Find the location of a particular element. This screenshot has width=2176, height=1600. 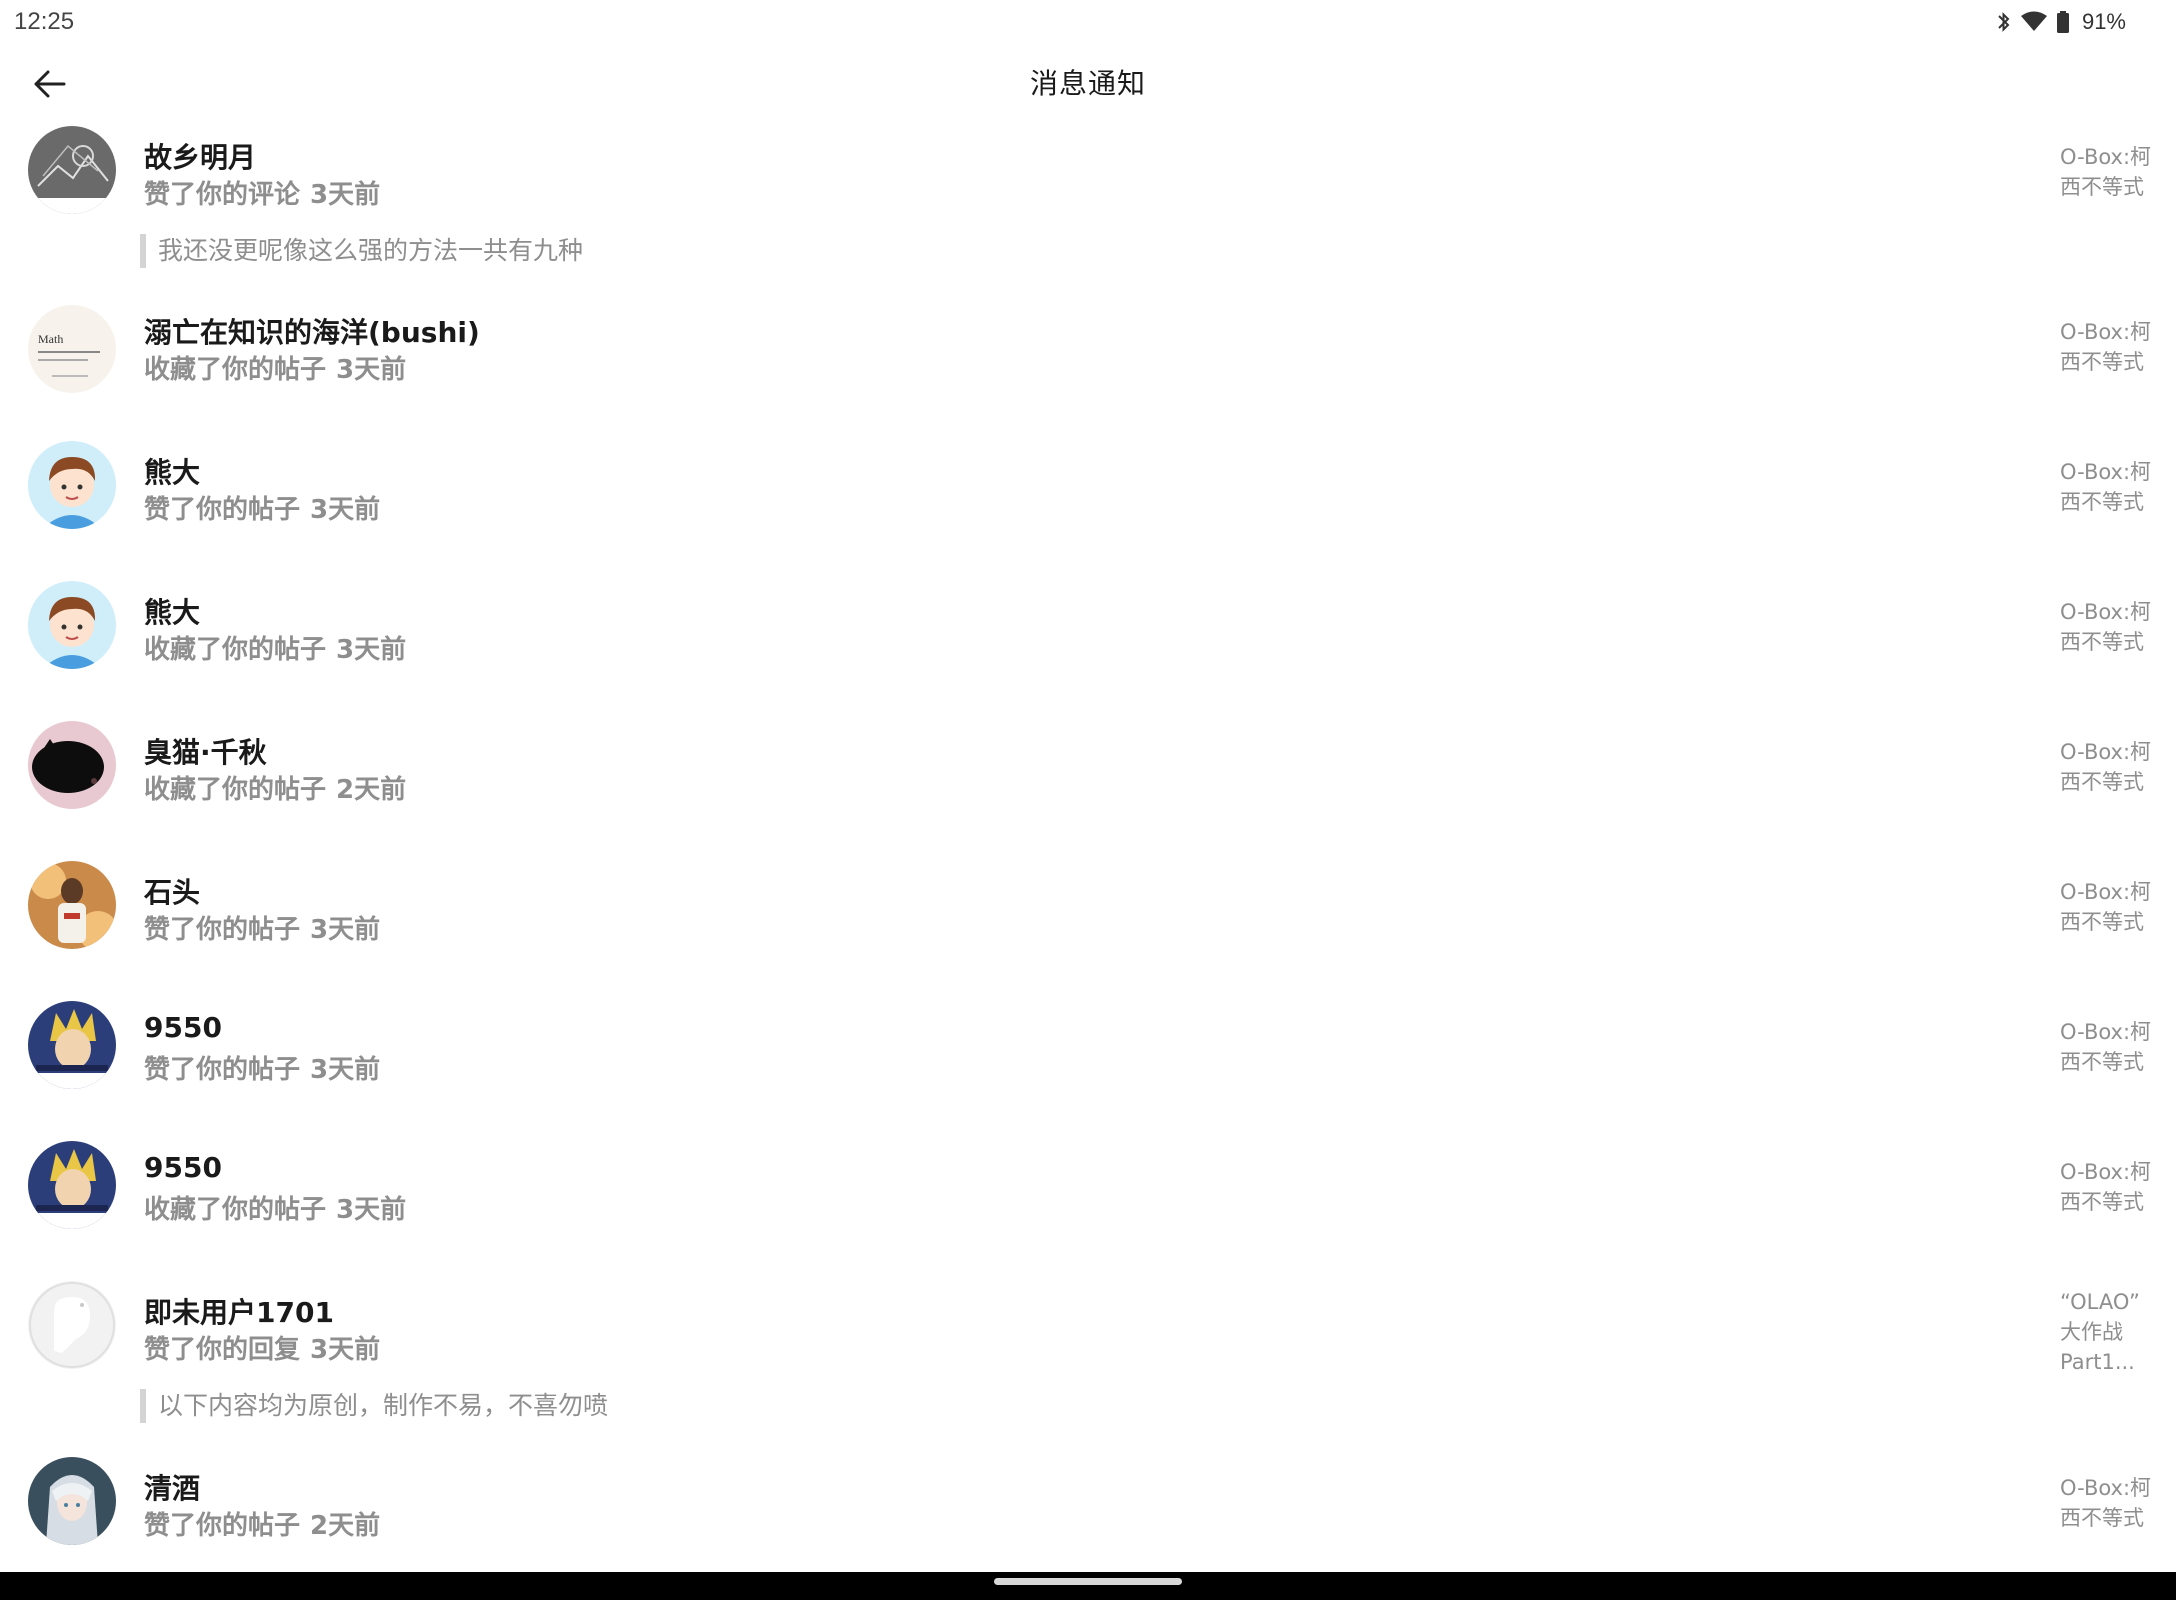

status-icons: 91% is located at coordinates (2061, 22).